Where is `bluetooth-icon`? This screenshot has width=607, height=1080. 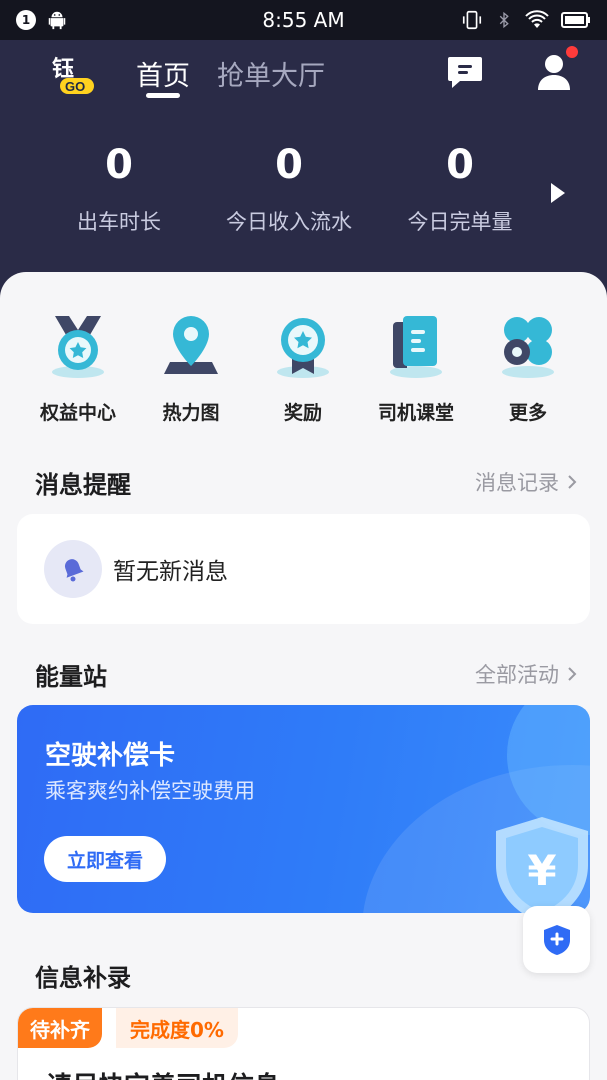
bluetooth-icon is located at coordinates (504, 20).